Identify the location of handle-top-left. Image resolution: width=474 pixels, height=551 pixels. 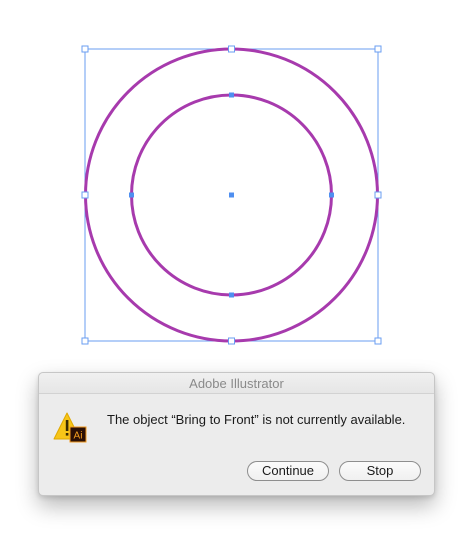
(85, 49).